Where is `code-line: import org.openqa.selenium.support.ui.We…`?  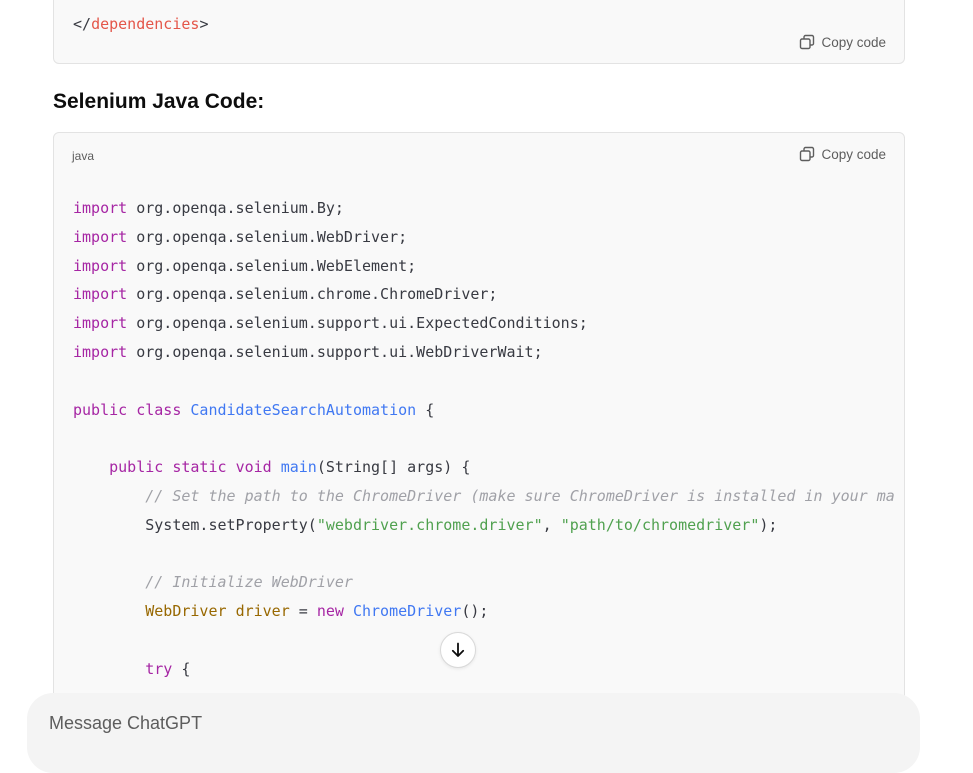 code-line: import org.openqa.selenium.support.ui.We… is located at coordinates (484, 352).